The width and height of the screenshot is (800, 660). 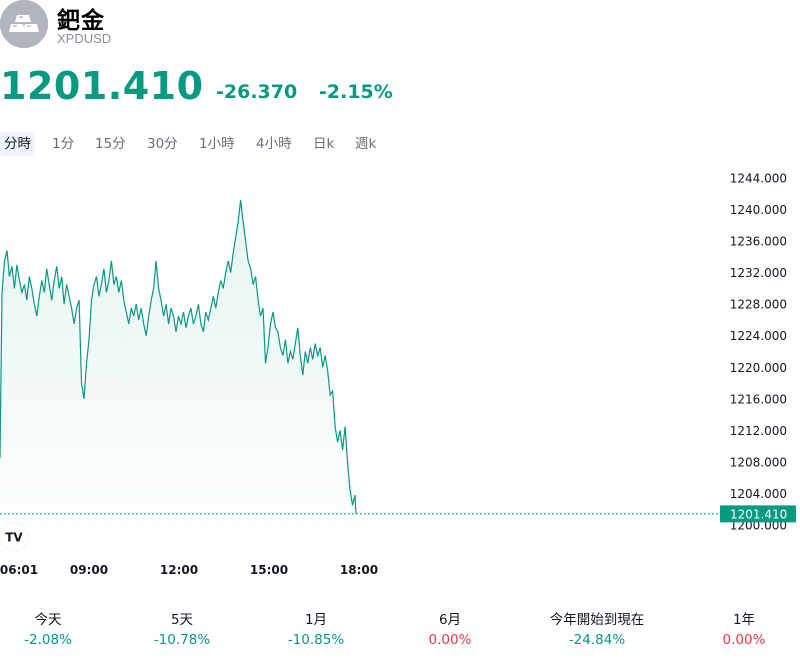 What do you see at coordinates (63, 144) in the screenshot?
I see `tab-1min: 1分` at bounding box center [63, 144].